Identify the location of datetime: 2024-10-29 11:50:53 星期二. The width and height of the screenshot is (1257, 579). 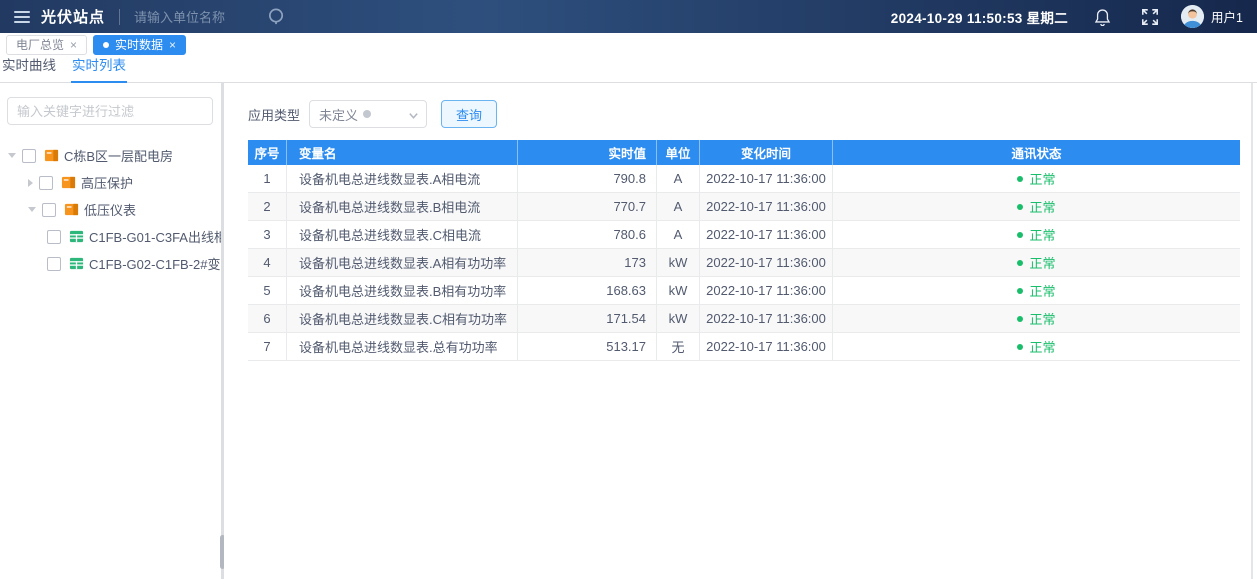
(979, 18).